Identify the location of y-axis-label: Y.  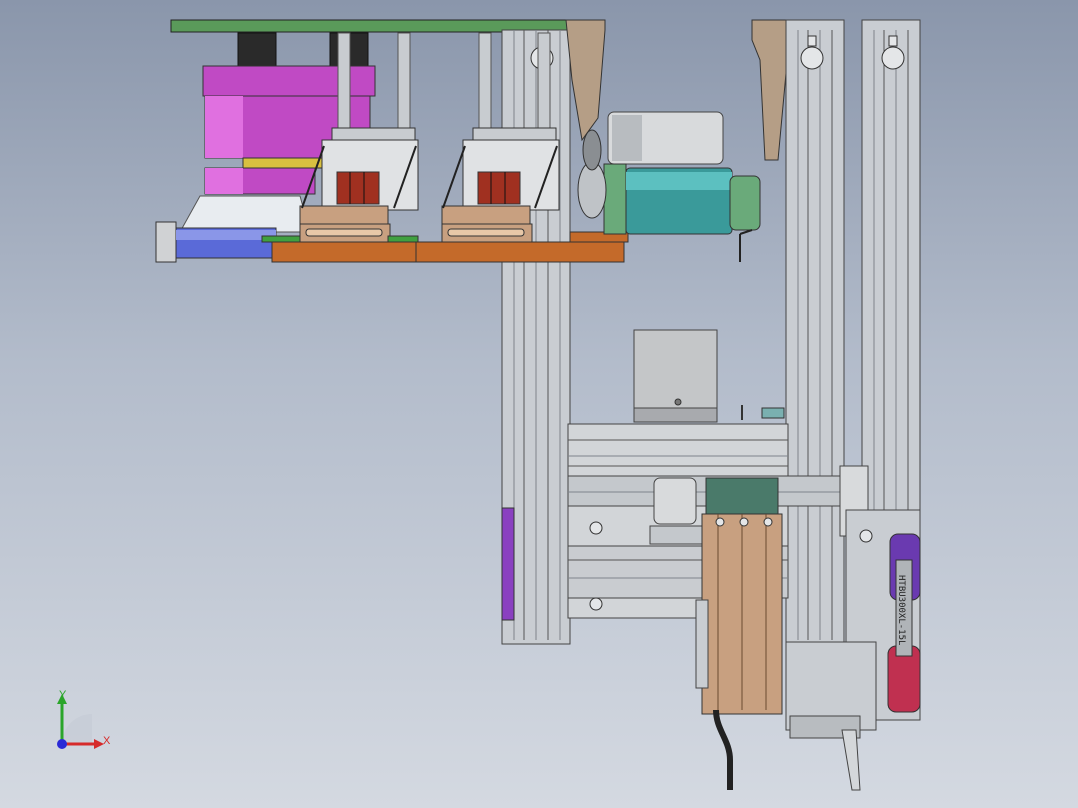
(63, 695).